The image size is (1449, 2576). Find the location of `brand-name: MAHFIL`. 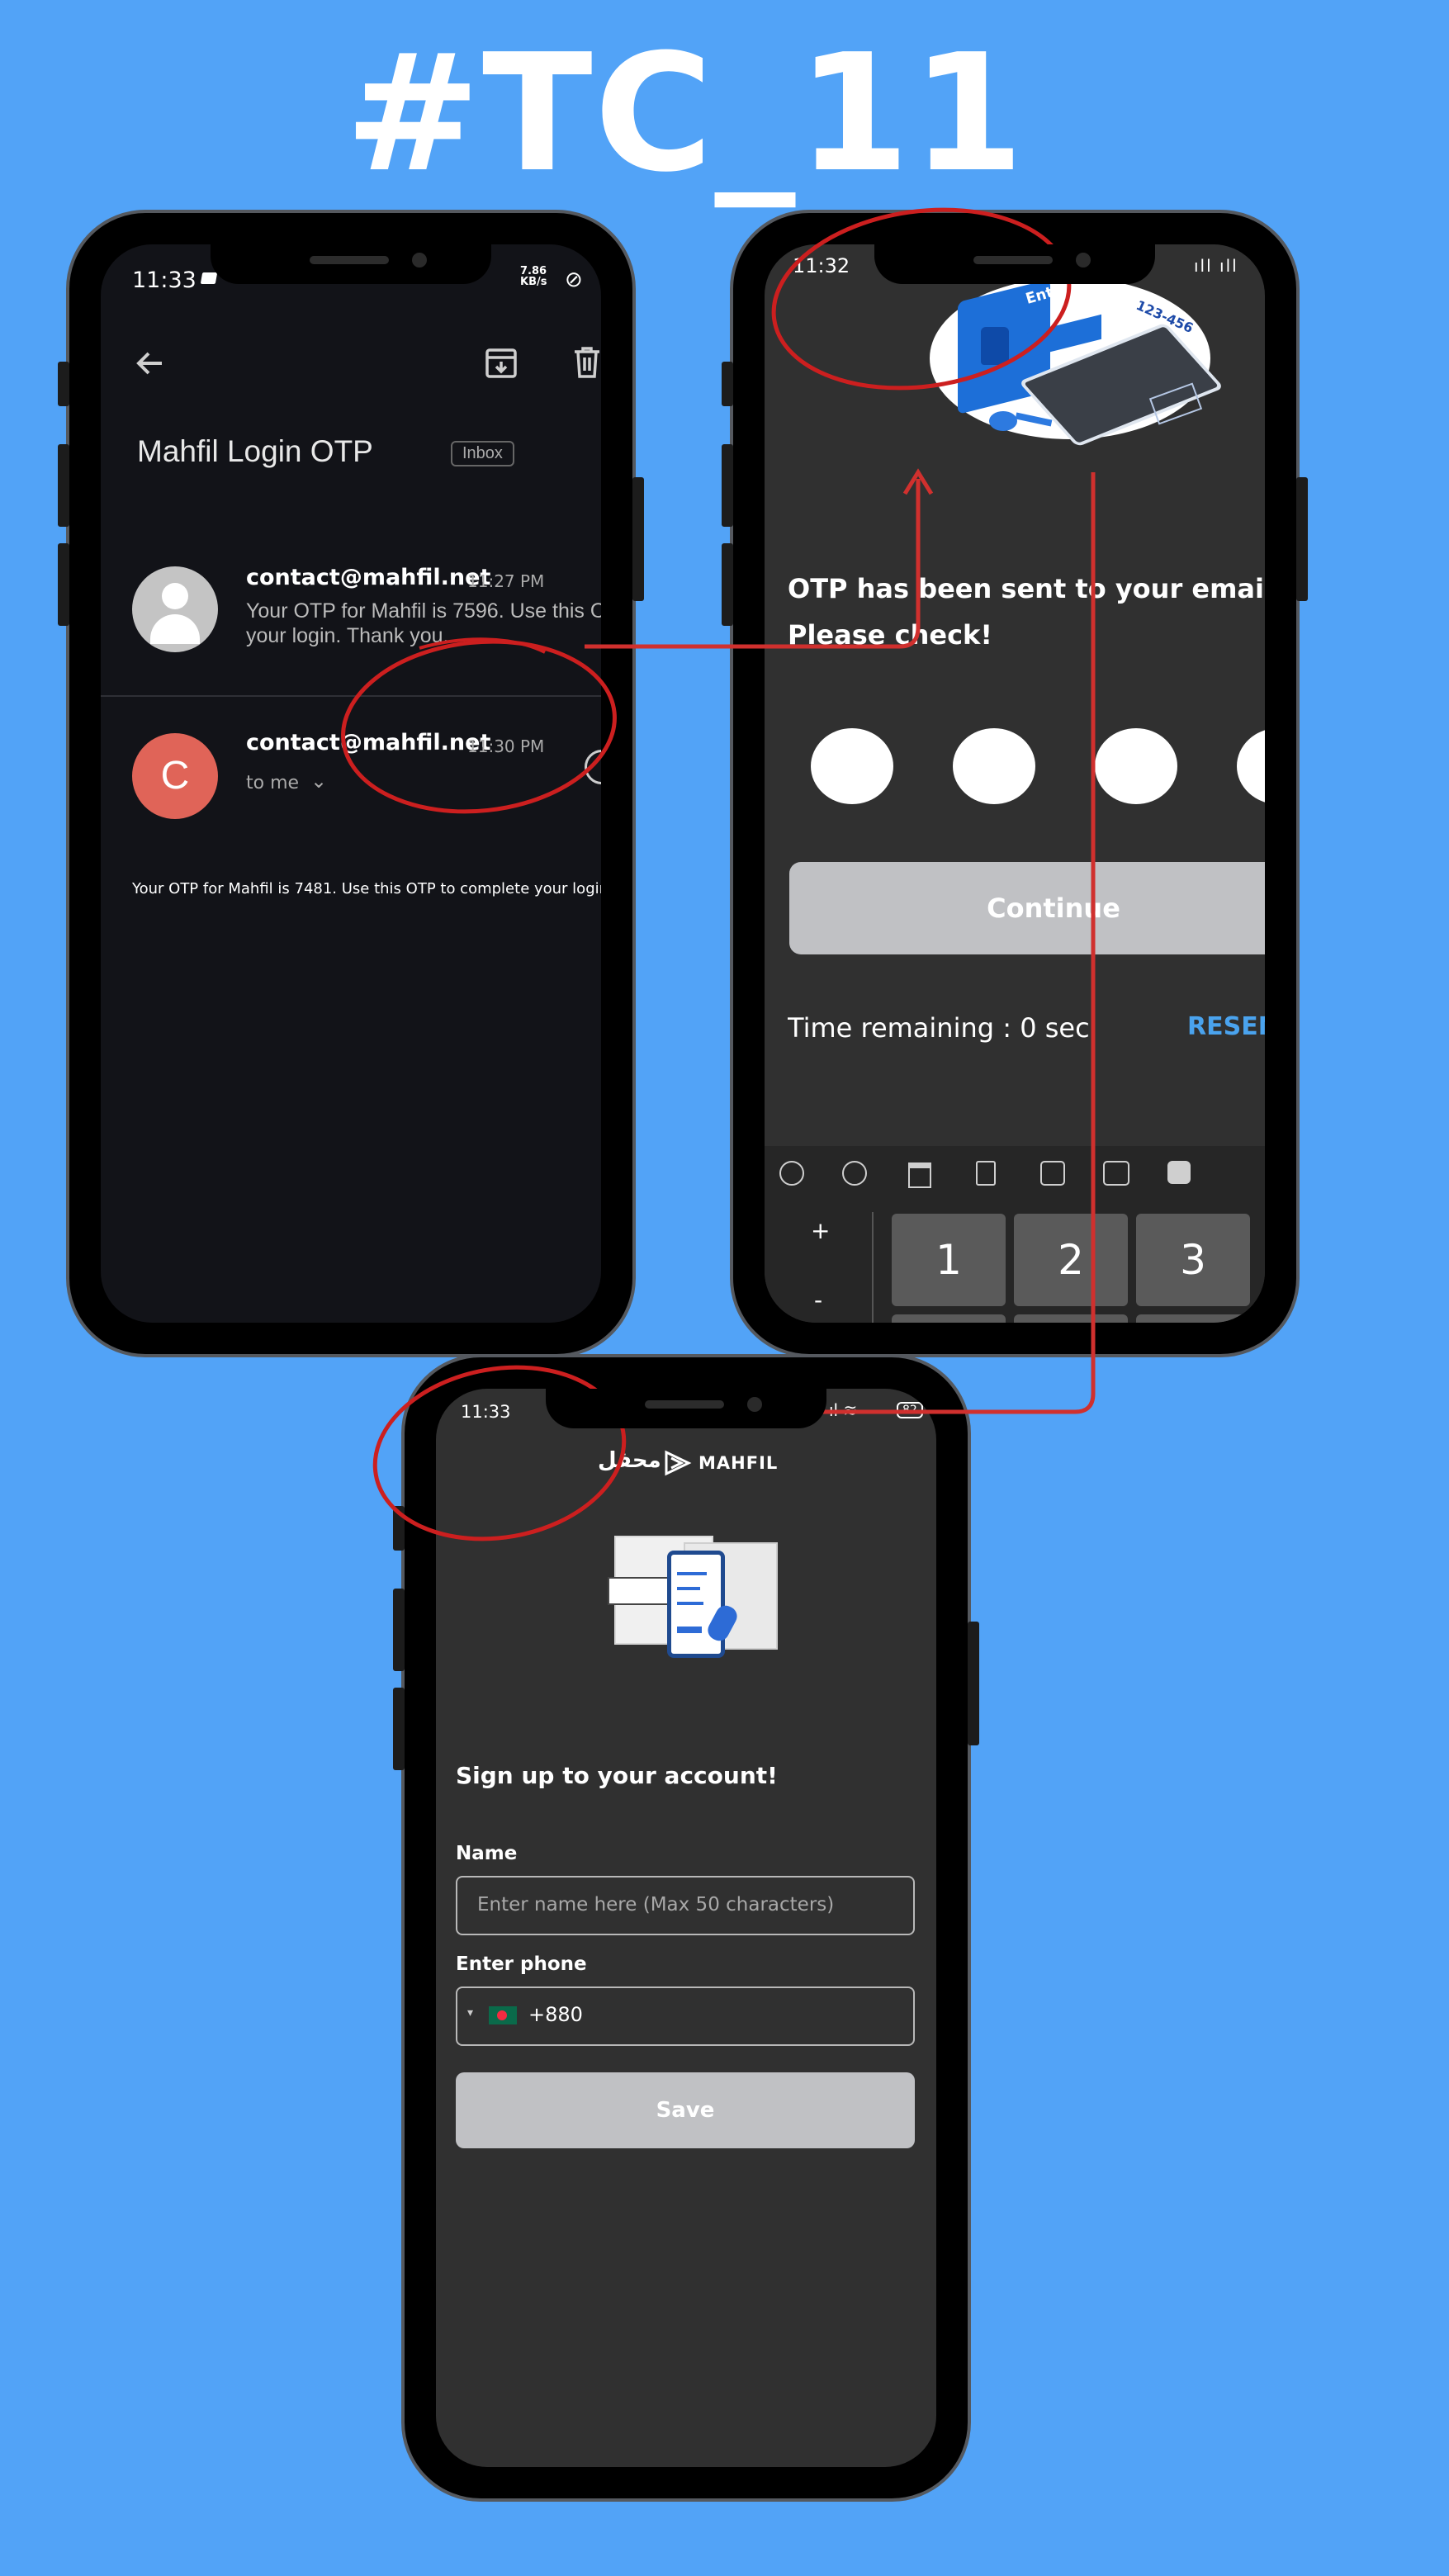

brand-name: MAHFIL is located at coordinates (738, 1463).